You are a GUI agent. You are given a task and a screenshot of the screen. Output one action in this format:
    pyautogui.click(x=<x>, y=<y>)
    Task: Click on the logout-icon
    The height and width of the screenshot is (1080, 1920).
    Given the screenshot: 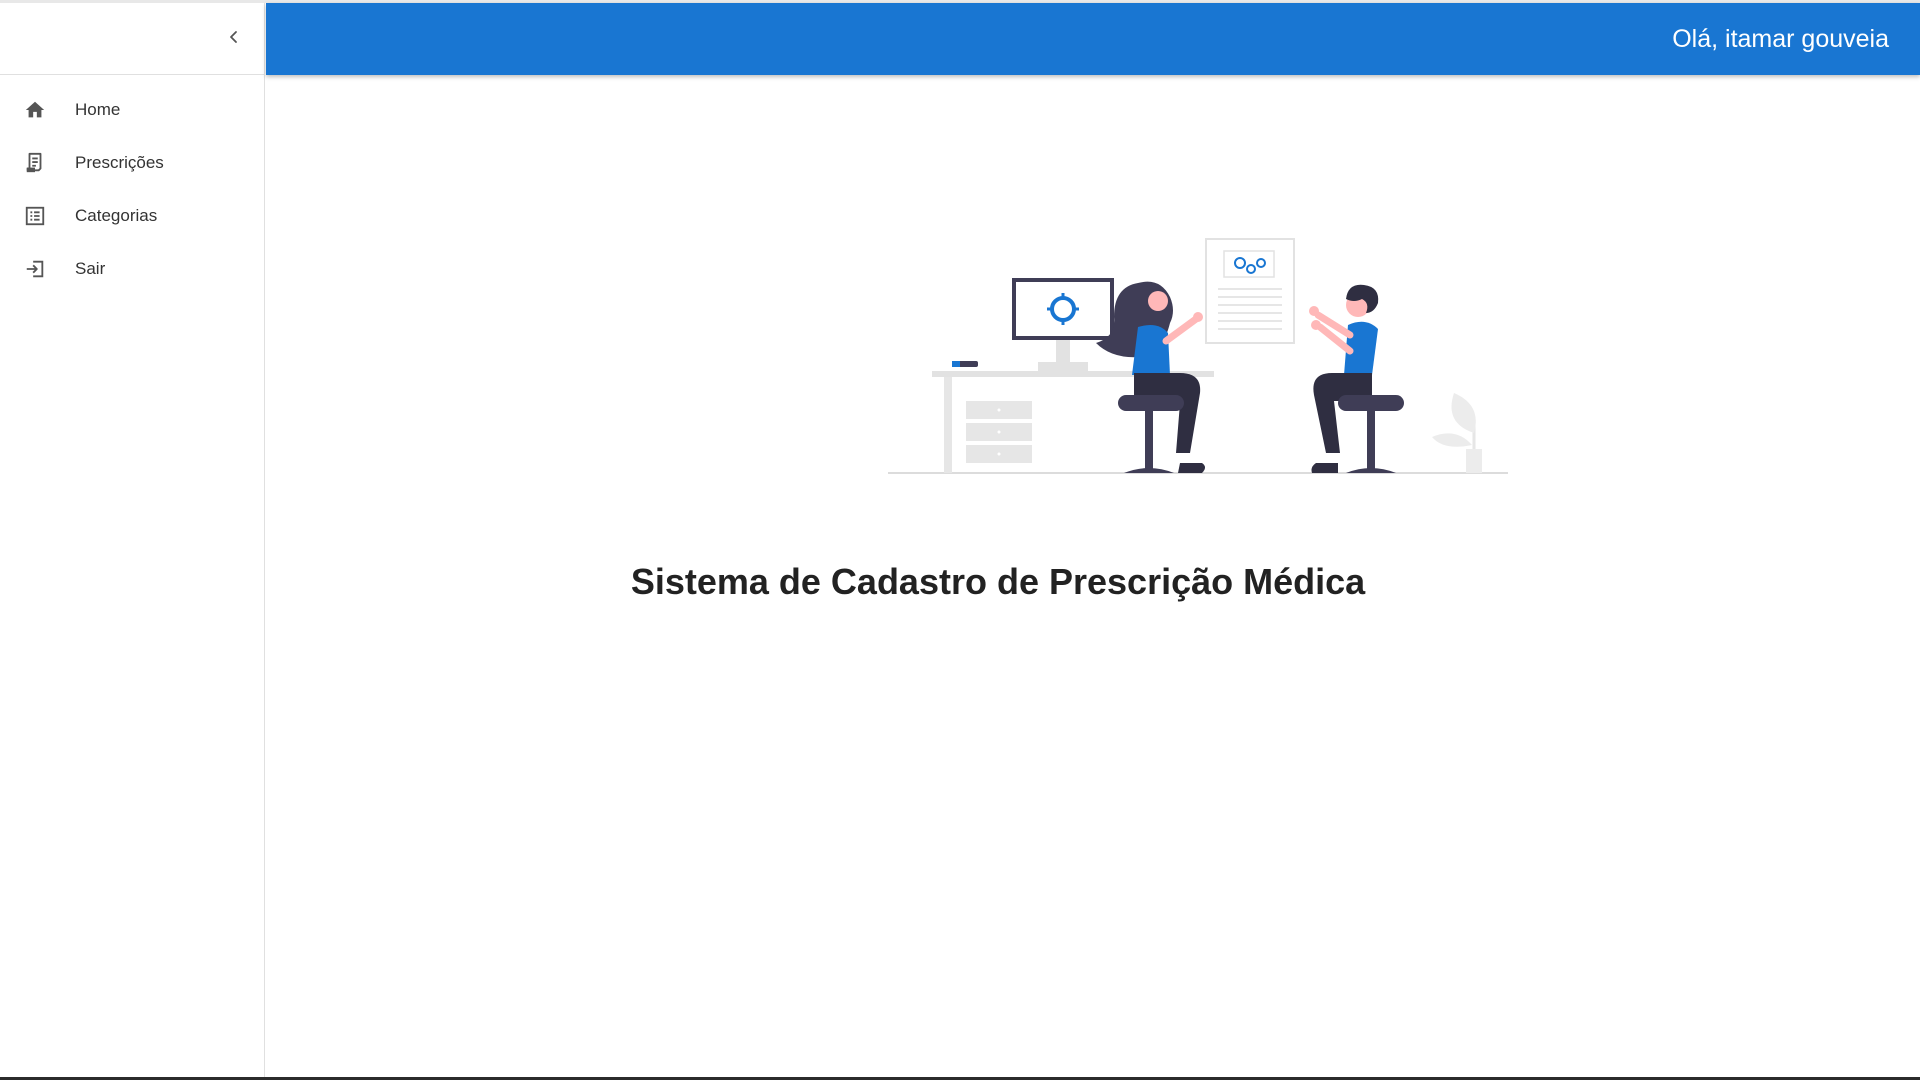 What is the action you would take?
    pyautogui.click(x=35, y=269)
    